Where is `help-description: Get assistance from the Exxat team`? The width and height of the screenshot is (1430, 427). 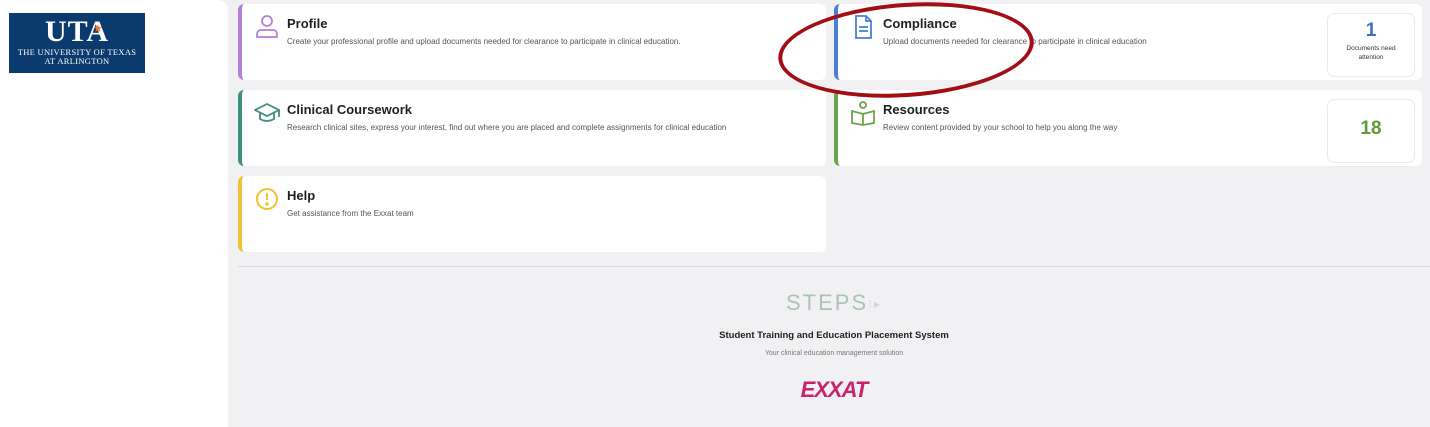 help-description: Get assistance from the Exxat team is located at coordinates (350, 213).